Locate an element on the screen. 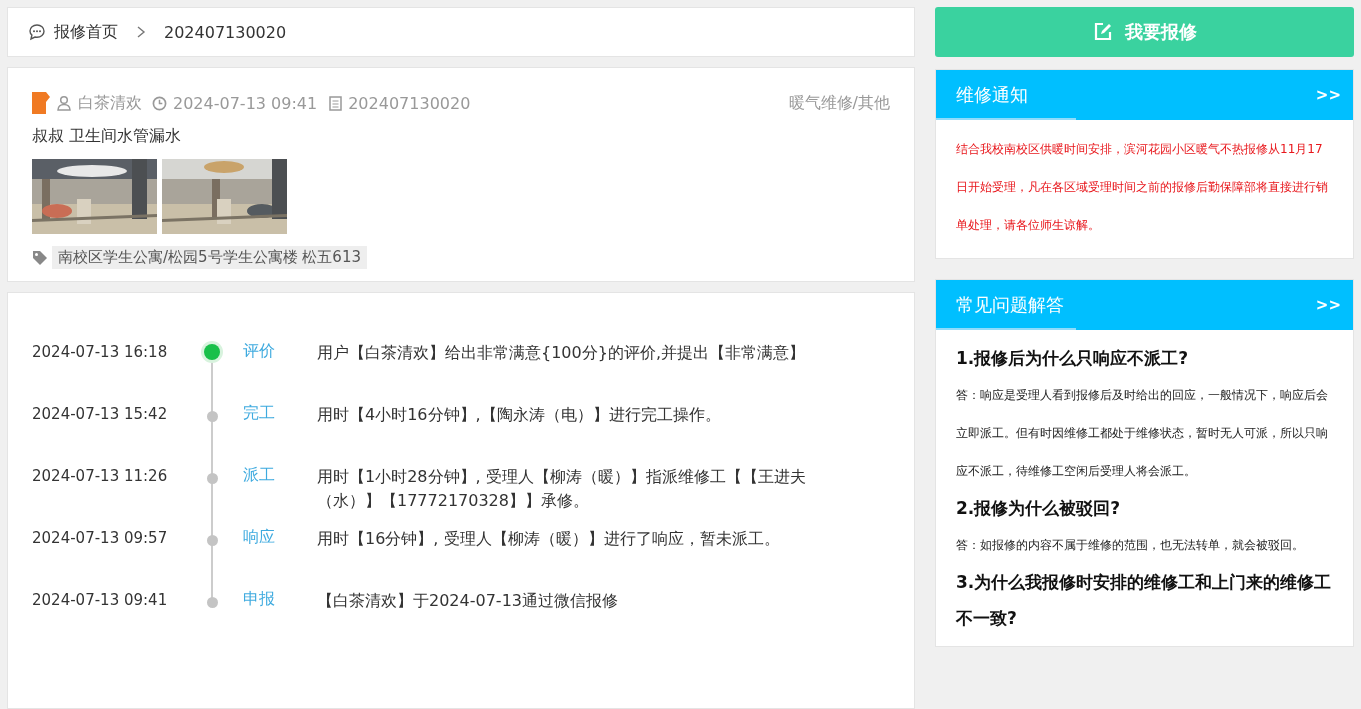 The image size is (1361, 709). user-icon is located at coordinates (64, 103).